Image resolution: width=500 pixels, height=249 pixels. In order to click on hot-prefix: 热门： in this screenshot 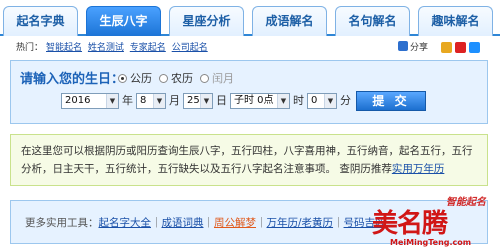, I will do `click(30, 48)`.